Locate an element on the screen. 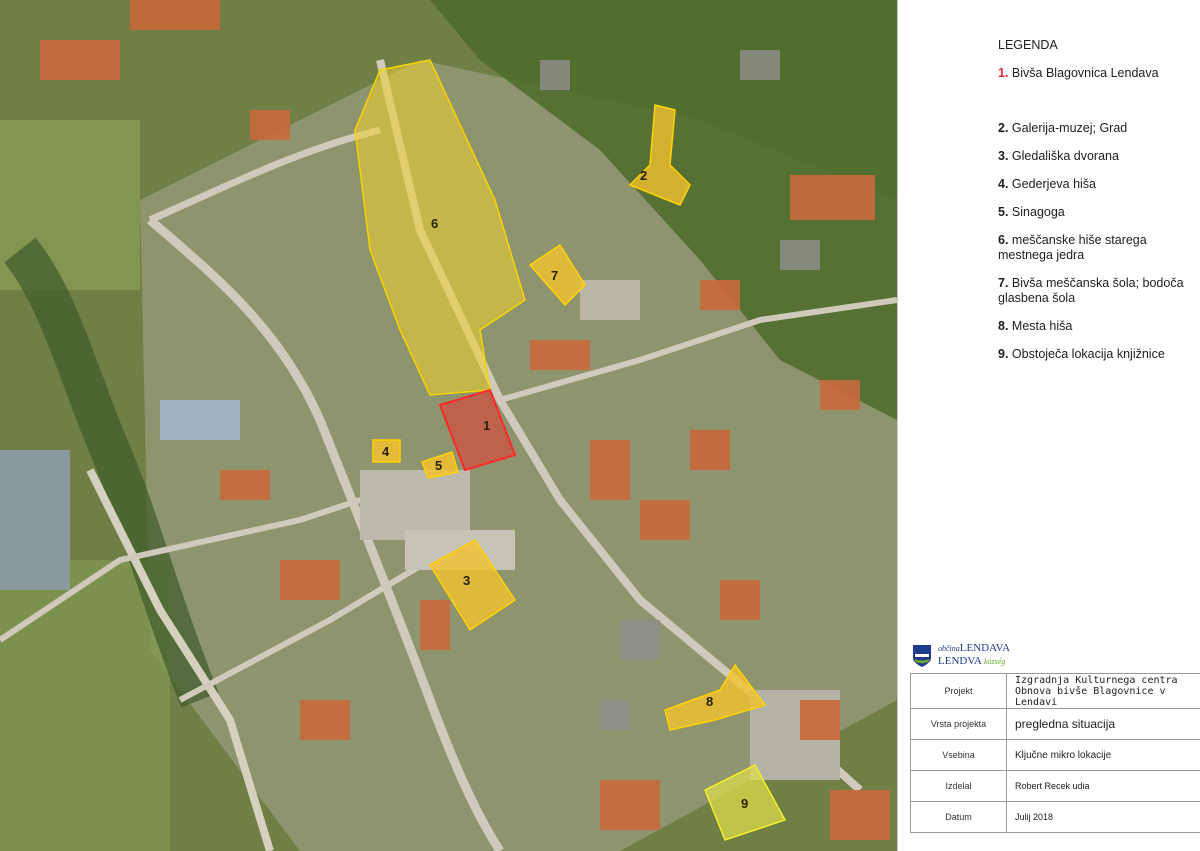  municipality-logo: občinaLENDAVA LENDVA község is located at coordinates (992, 657).